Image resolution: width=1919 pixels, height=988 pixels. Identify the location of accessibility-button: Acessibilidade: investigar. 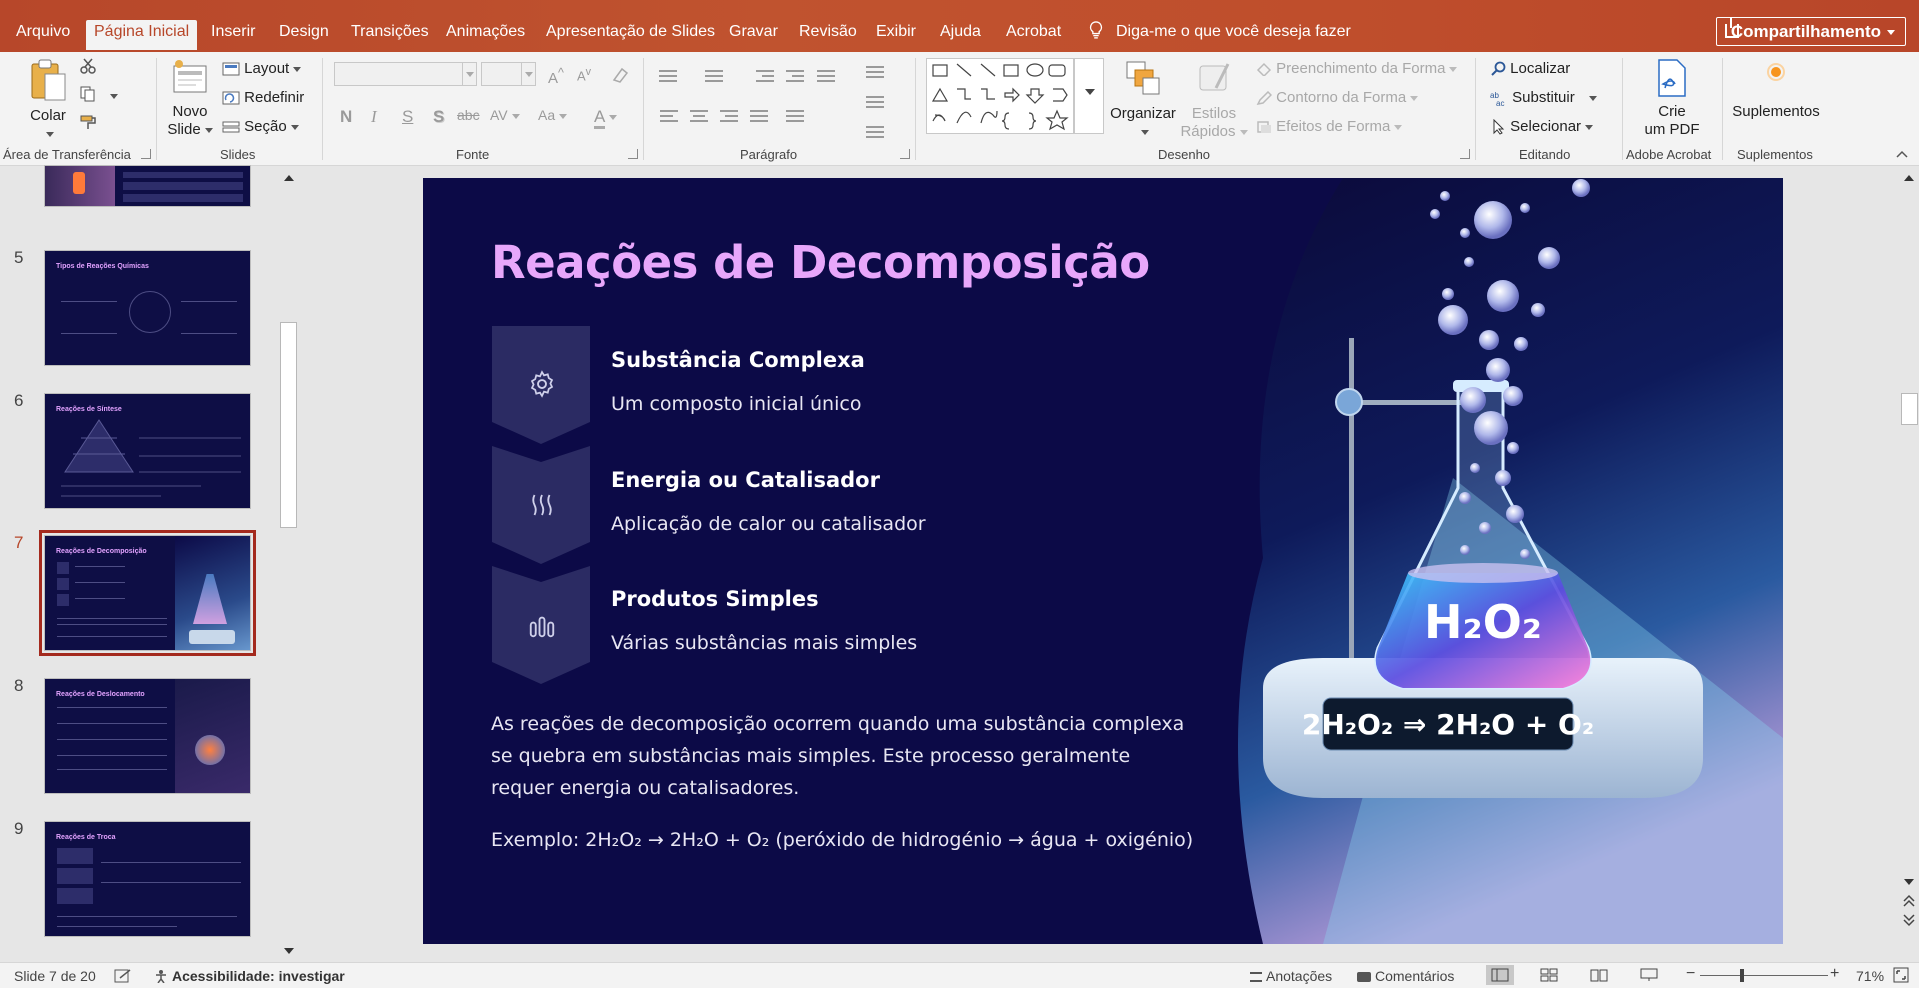
(249, 976).